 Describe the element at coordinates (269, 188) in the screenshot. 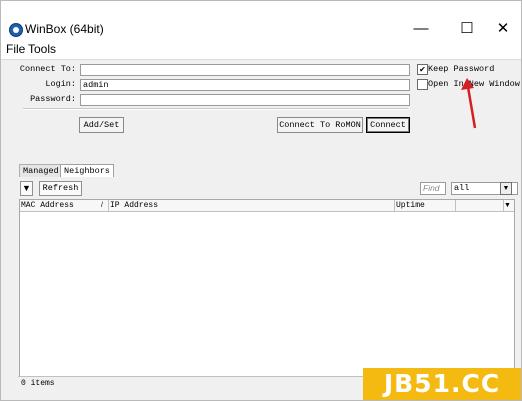

I see `neighbors-toolbar: ▼ Refresh Find all ▼` at that location.